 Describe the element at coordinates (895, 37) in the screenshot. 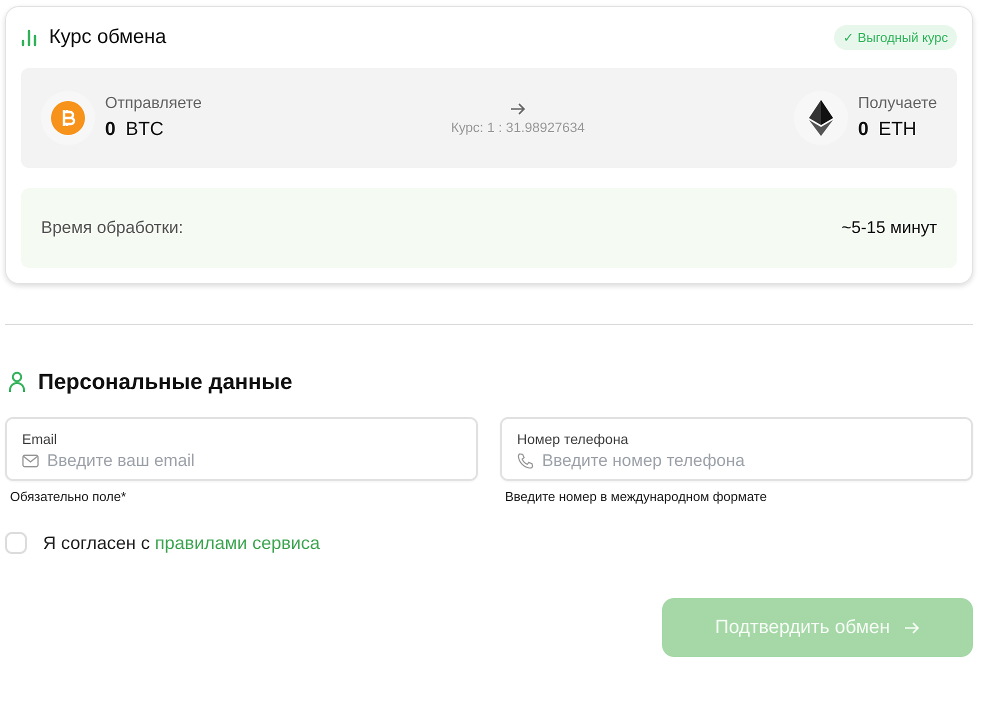

I see `favorable-rate-badge: ✓ Выгодный курс` at that location.